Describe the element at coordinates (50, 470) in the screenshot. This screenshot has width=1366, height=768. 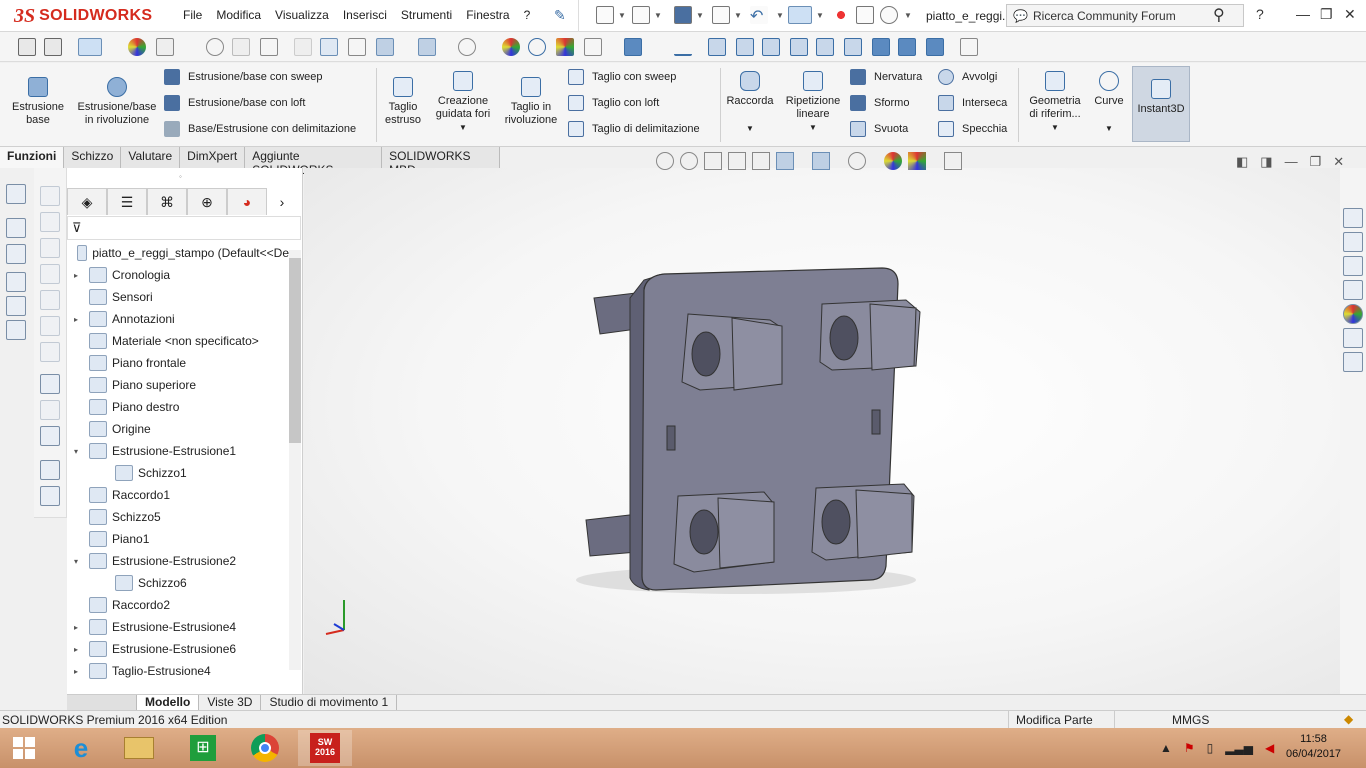
I see `part-small-icon` at that location.